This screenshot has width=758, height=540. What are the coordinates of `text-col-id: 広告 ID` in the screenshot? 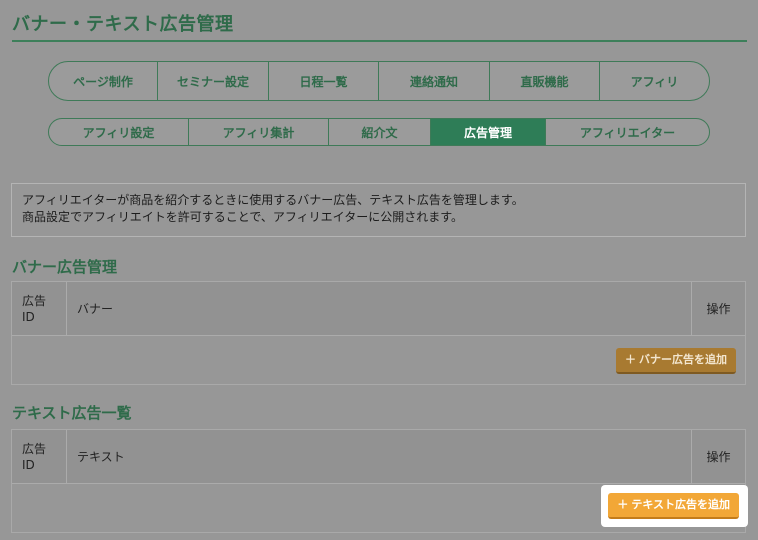 It's located at (39, 456).